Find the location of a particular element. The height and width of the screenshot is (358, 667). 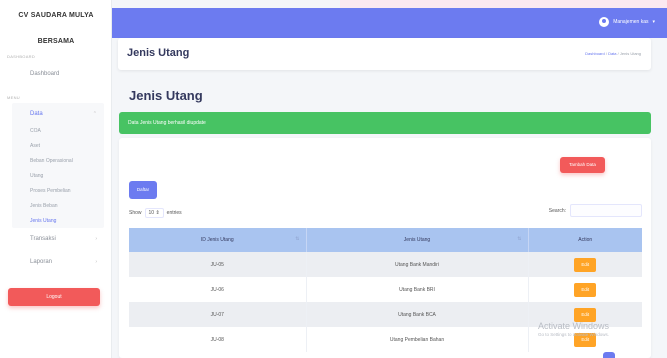

show-label: Show is located at coordinates (135, 213).